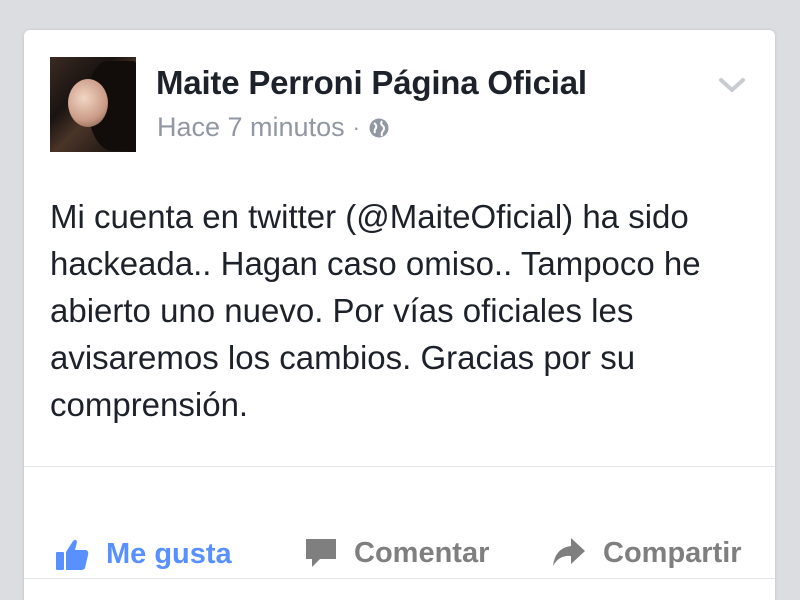 Image resolution: width=800 pixels, height=600 pixels. What do you see at coordinates (321, 553) in the screenshot?
I see `comment-bubble-icon` at bounding box center [321, 553].